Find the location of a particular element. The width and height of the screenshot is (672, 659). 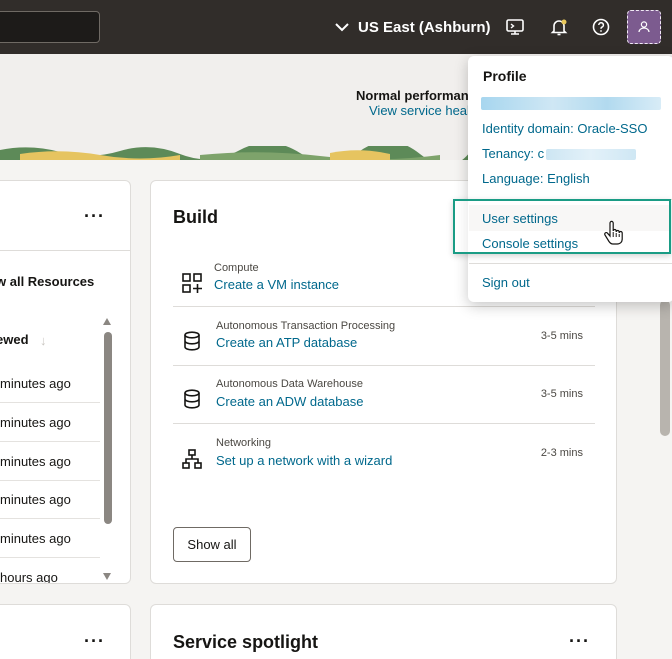

resources-card-menu-icon: ··· is located at coordinates (94, 216).